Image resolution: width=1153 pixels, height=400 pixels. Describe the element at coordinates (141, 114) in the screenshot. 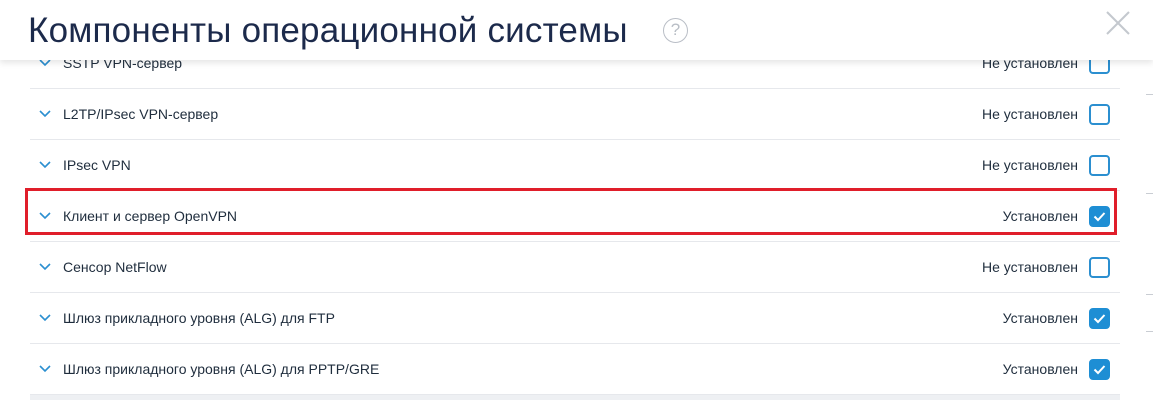

I see `component-name: L2TP/IPsec VPN-сервер` at that location.